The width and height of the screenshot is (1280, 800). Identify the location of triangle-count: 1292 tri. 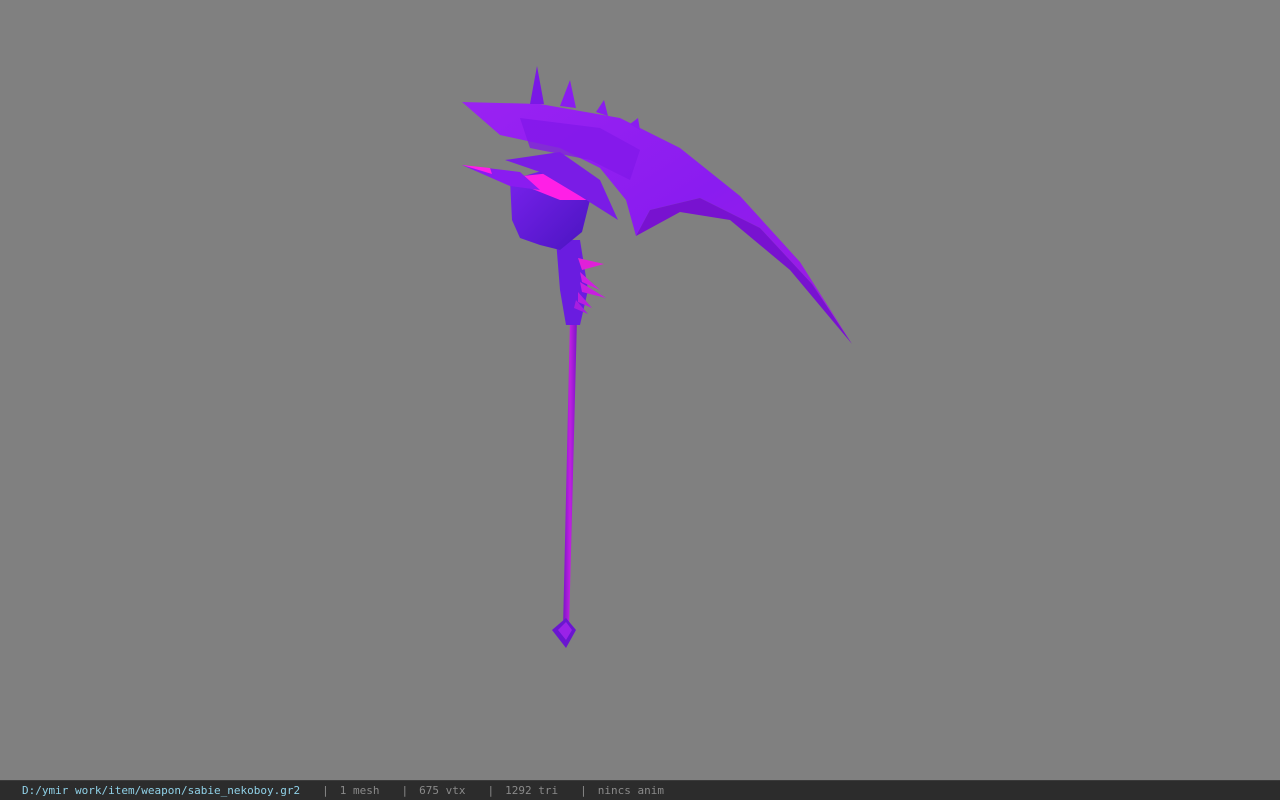
(532, 790).